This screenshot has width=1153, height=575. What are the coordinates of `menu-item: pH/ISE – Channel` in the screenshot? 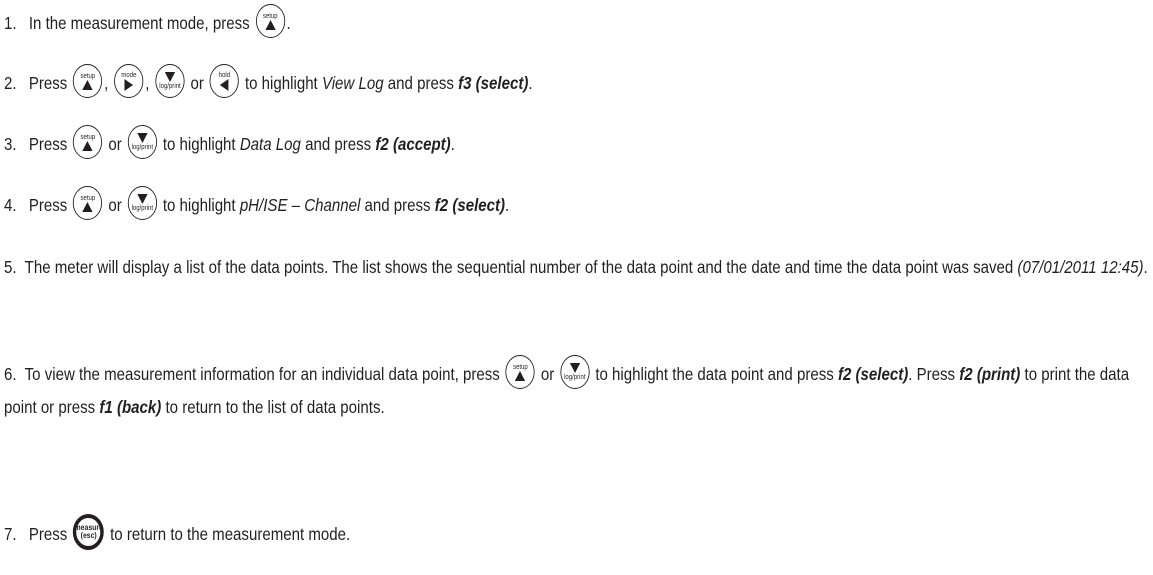 It's located at (300, 205).